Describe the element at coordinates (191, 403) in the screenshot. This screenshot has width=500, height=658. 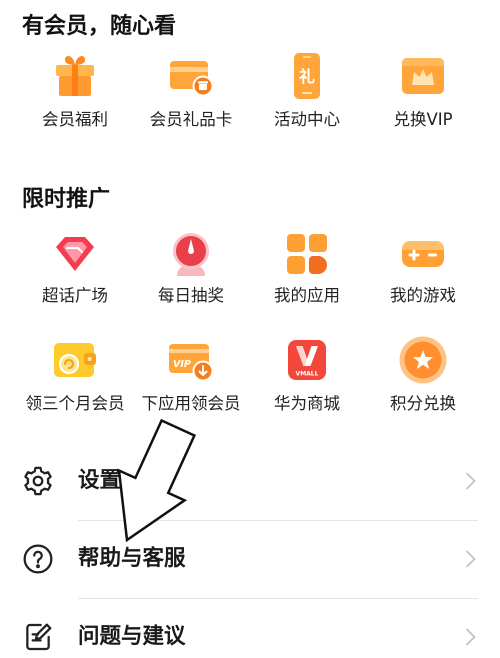
I see `tile-label: 下应用领会员` at that location.